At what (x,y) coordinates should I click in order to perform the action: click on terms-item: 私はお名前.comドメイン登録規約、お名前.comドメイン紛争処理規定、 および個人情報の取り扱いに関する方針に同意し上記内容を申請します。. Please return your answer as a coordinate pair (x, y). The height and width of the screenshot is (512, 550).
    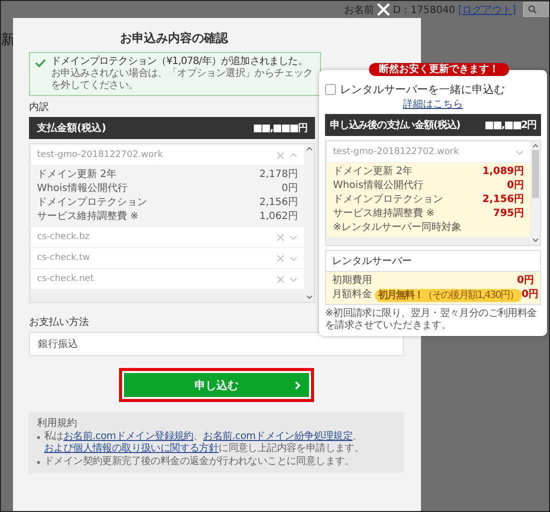
    Looking at the image, I should click on (205, 443).